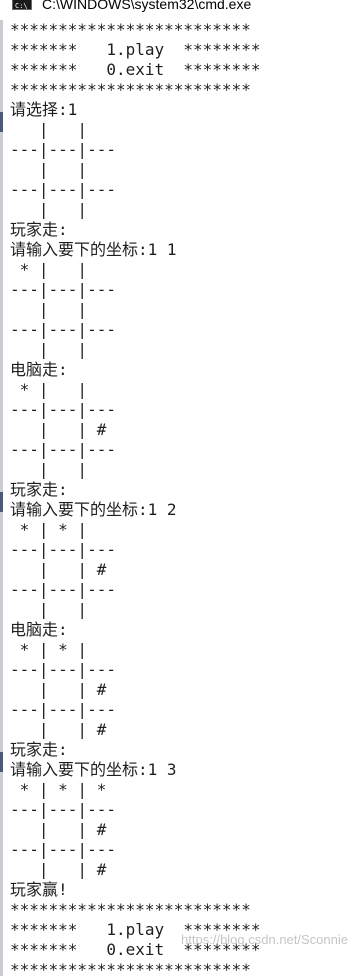 This screenshot has height=976, width=356. What do you see at coordinates (135, 69) in the screenshot?
I see `console-line: ******* 0.exit ********` at bounding box center [135, 69].